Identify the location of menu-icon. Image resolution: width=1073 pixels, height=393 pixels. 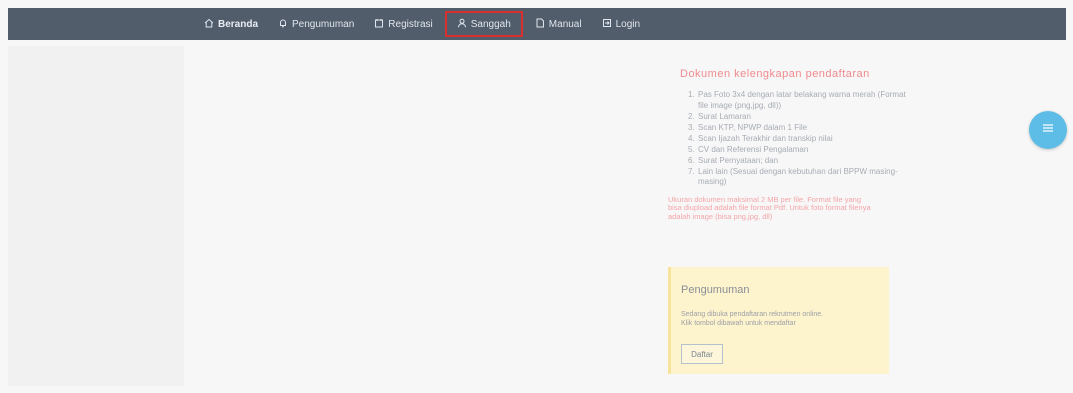
(1048, 130).